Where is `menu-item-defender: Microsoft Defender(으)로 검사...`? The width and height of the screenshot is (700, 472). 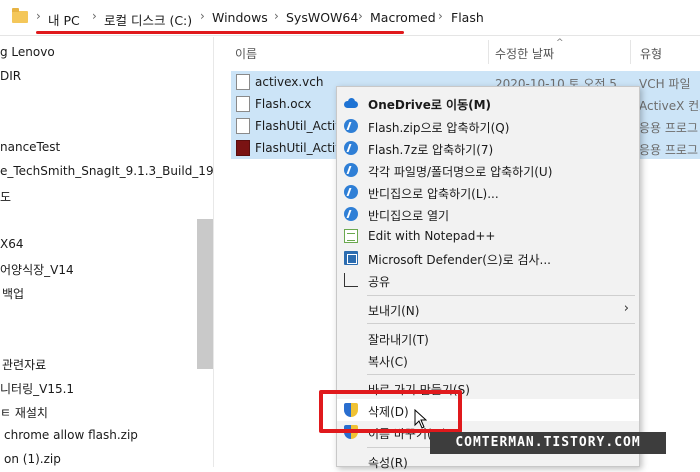 menu-item-defender: Microsoft Defender(으)로 검사... is located at coordinates (488, 258).